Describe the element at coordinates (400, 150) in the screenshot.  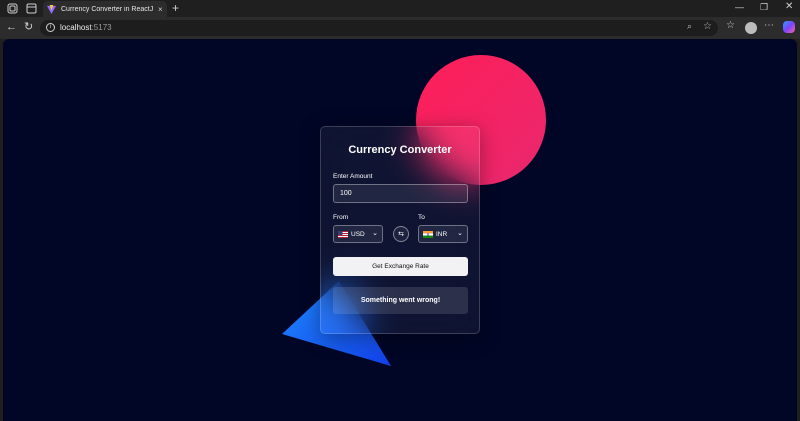
I see `page-title: Currency Converter` at that location.